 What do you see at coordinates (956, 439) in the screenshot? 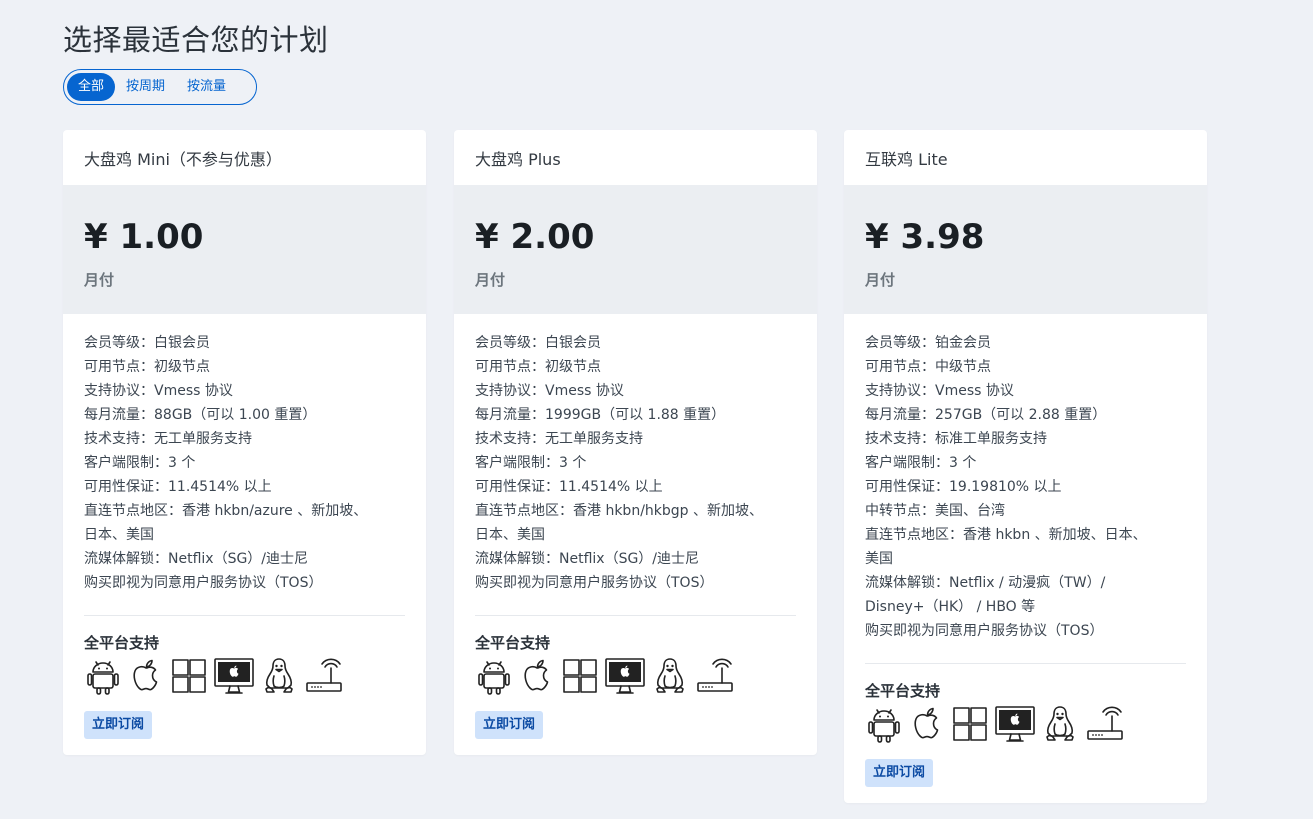
I see `feature-item: 技术支持：标准工单服务支持` at bounding box center [956, 439].